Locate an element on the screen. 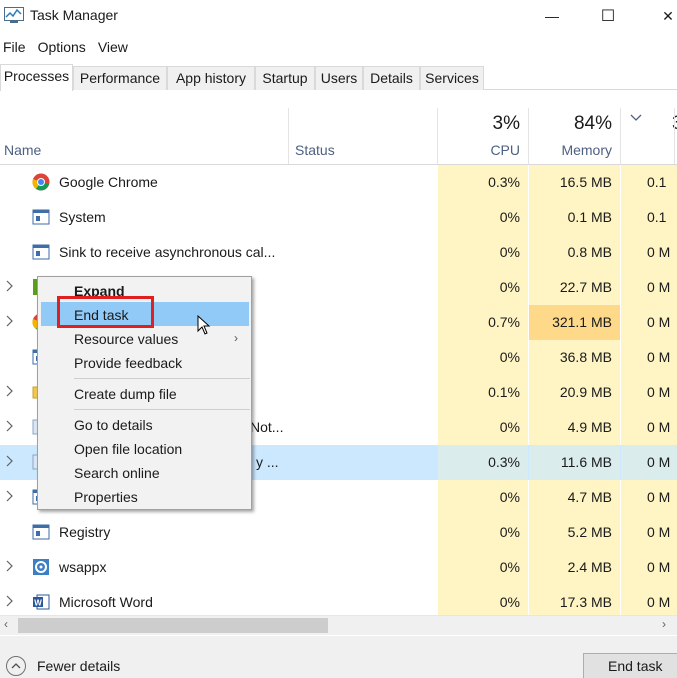 The image size is (677, 678). minimize-icon: — is located at coordinates (552, 16).